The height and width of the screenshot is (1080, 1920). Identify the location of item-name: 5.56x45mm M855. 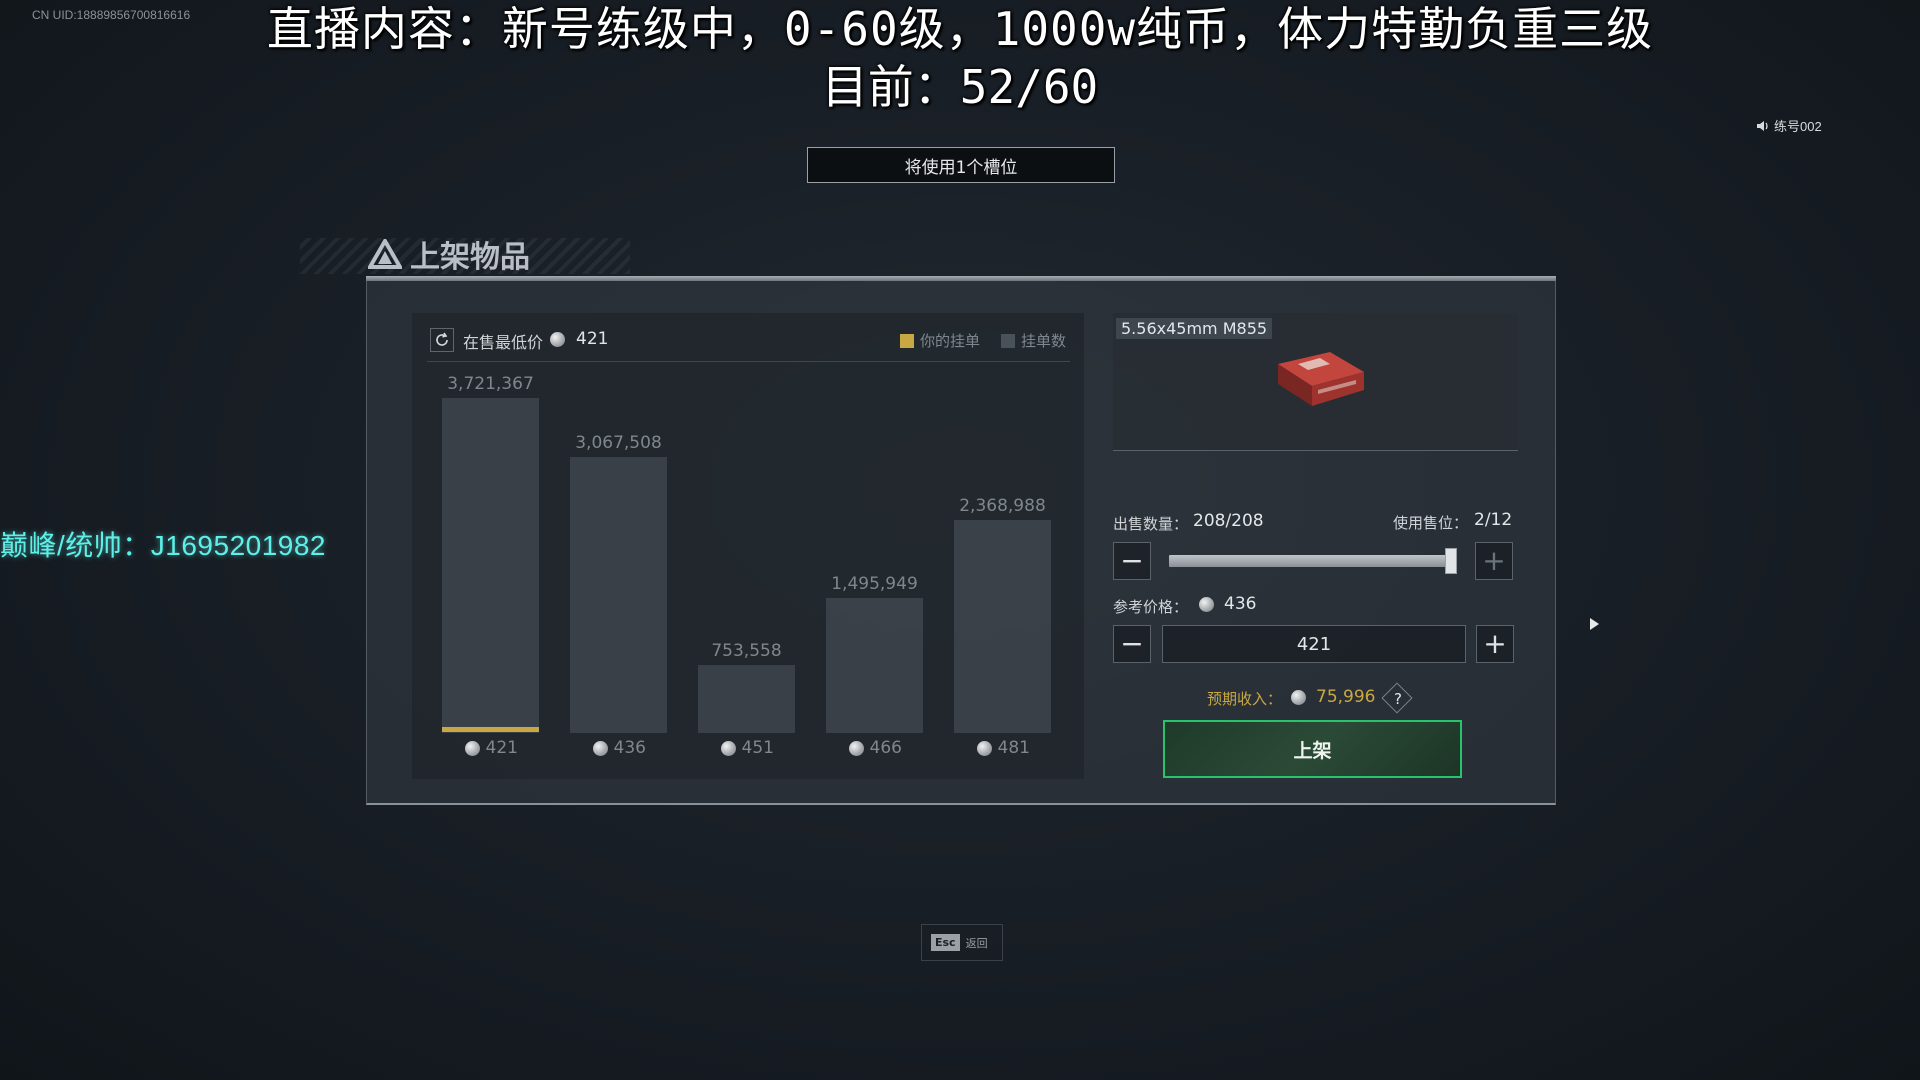
(1194, 328).